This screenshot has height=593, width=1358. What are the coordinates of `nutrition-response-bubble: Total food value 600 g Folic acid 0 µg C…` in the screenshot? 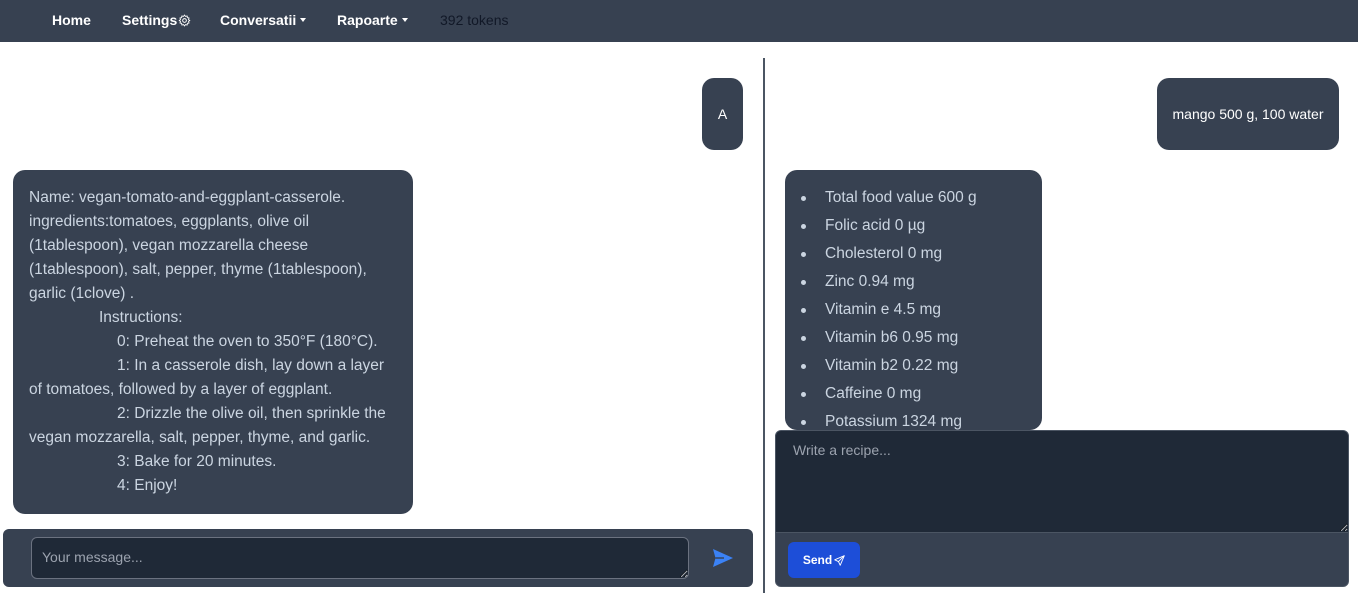 It's located at (913, 300).